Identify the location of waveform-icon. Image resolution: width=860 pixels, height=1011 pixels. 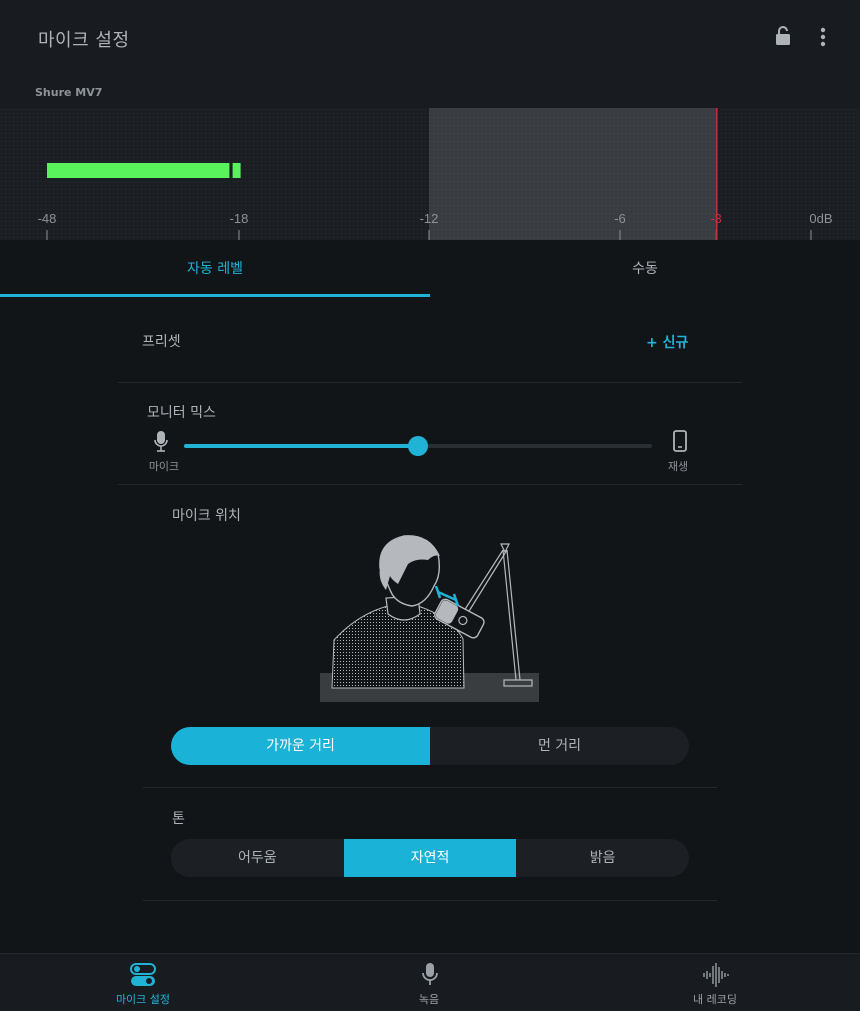
(716, 975).